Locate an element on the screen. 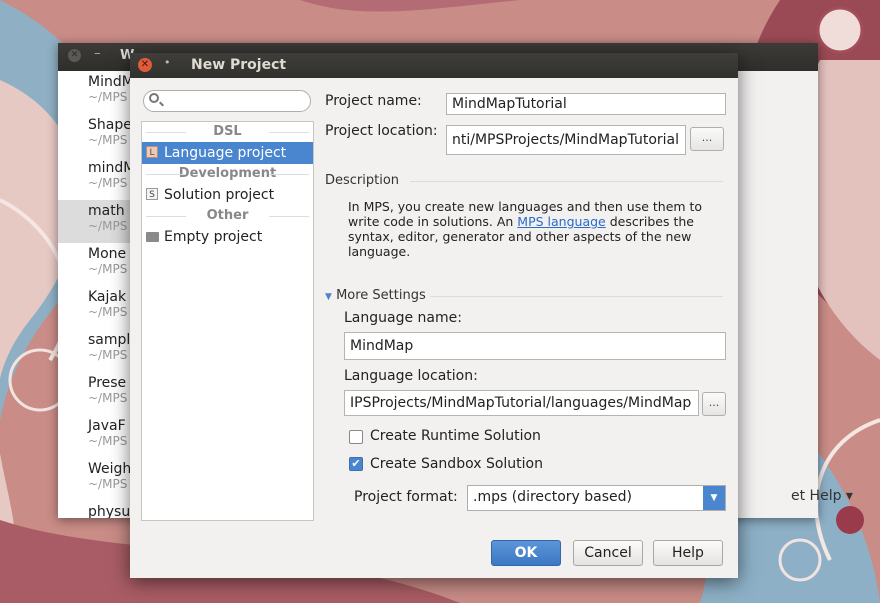 The width and height of the screenshot is (880, 603). recent-project-item: Weigh ~/MPS is located at coordinates (94, 479).